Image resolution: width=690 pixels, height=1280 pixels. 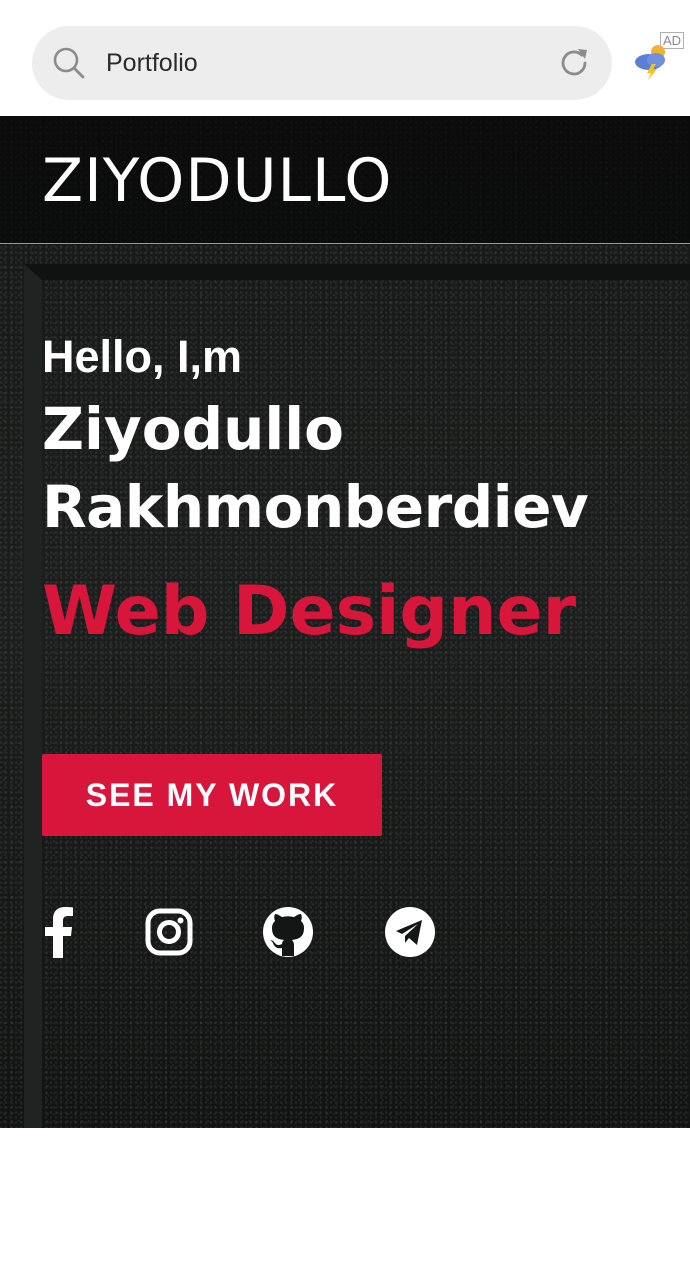 What do you see at coordinates (315, 507) in the screenshot?
I see `hero-name-last: Rakhmonberdiev` at bounding box center [315, 507].